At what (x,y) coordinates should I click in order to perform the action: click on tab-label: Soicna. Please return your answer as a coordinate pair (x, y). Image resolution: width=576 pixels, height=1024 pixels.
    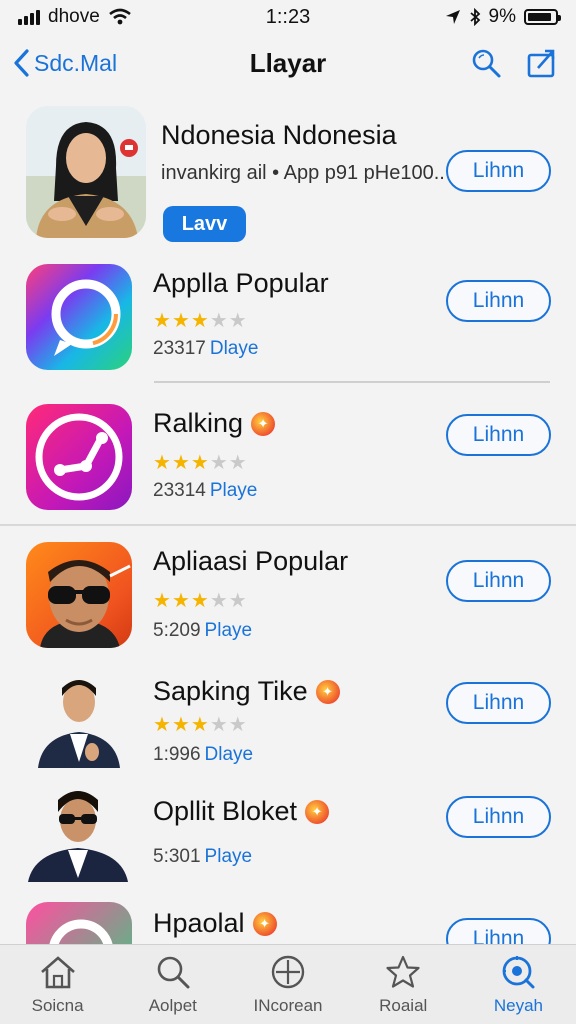
    Looking at the image, I should click on (57, 1005).